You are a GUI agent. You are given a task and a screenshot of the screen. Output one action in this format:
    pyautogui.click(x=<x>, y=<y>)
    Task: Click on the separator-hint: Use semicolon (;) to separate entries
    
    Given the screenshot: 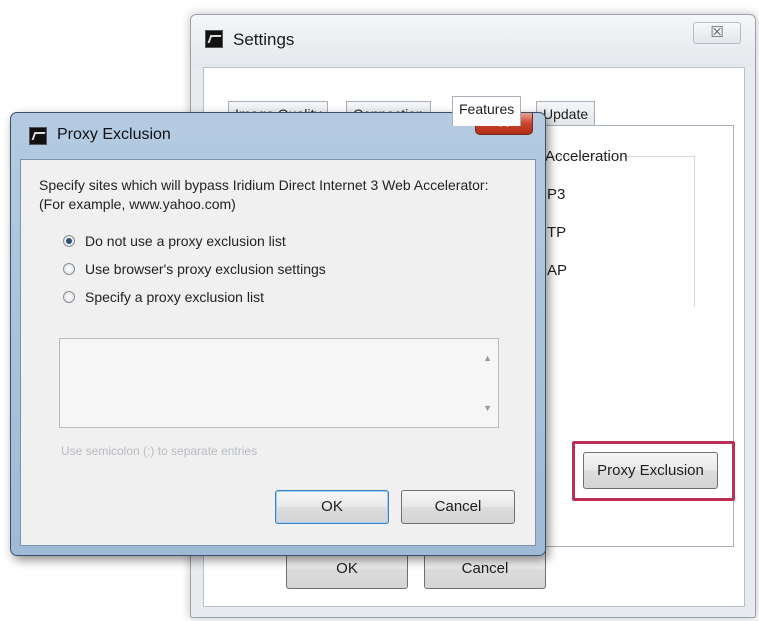 What is the action you would take?
    pyautogui.click(x=159, y=451)
    